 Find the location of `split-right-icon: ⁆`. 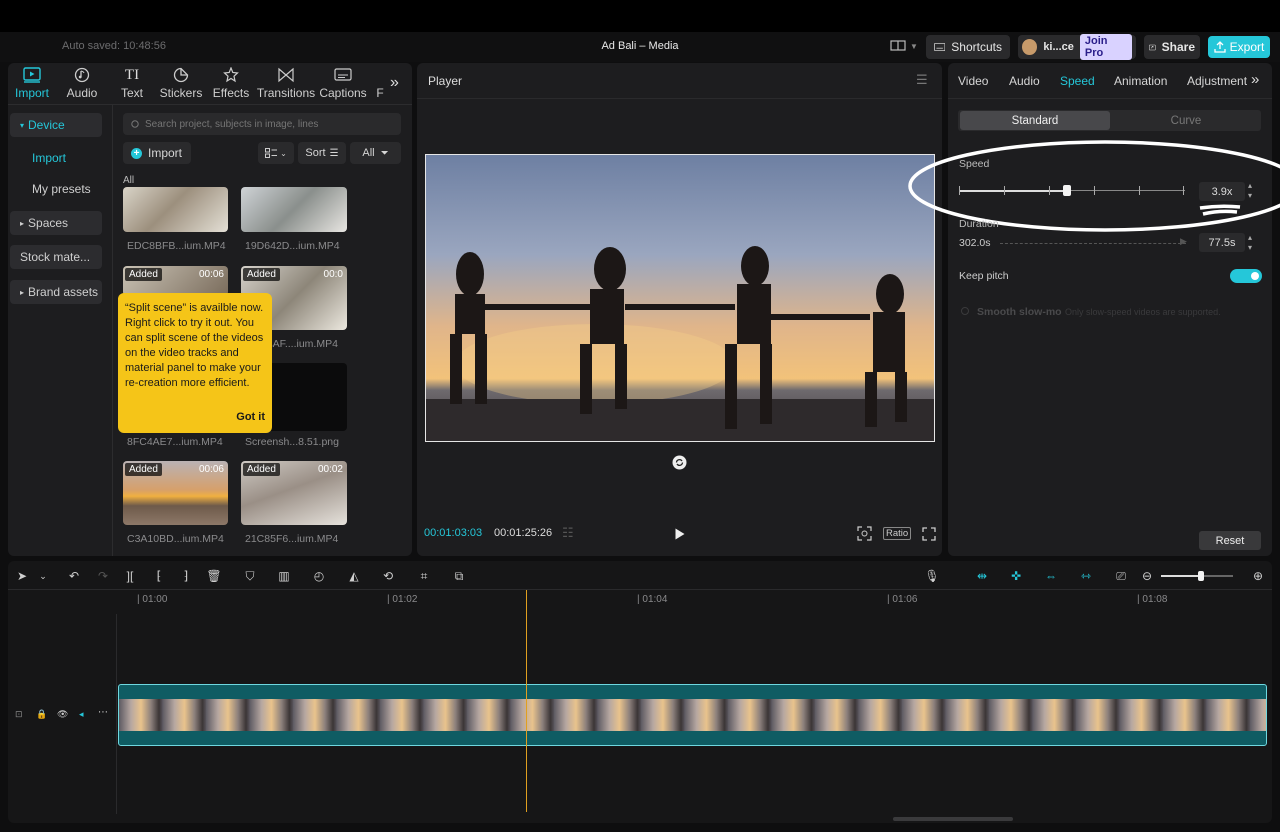

split-right-icon: ⁆ is located at coordinates (186, 576).